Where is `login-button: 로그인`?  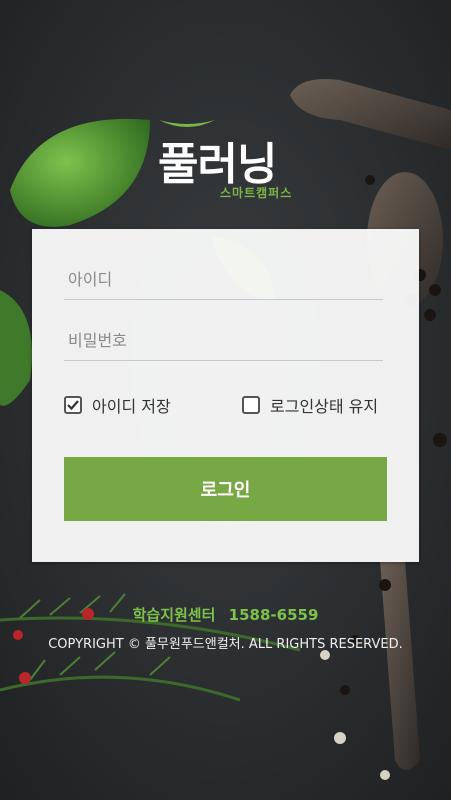
login-button: 로그인 is located at coordinates (225, 489).